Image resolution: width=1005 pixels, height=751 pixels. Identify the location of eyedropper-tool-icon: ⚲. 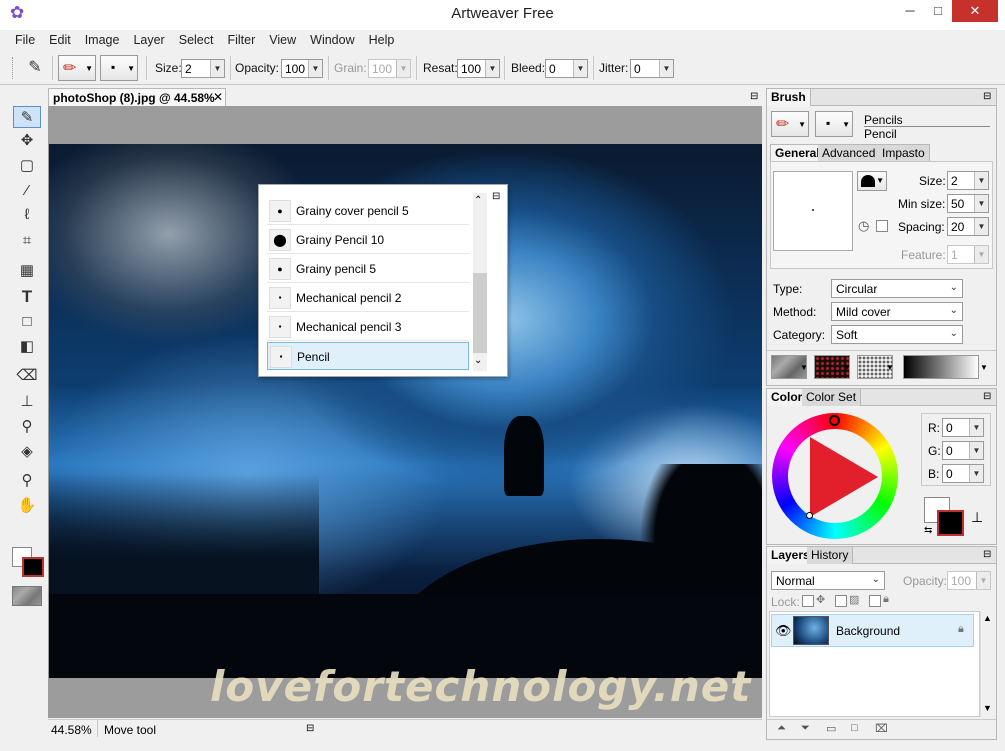
(27, 427).